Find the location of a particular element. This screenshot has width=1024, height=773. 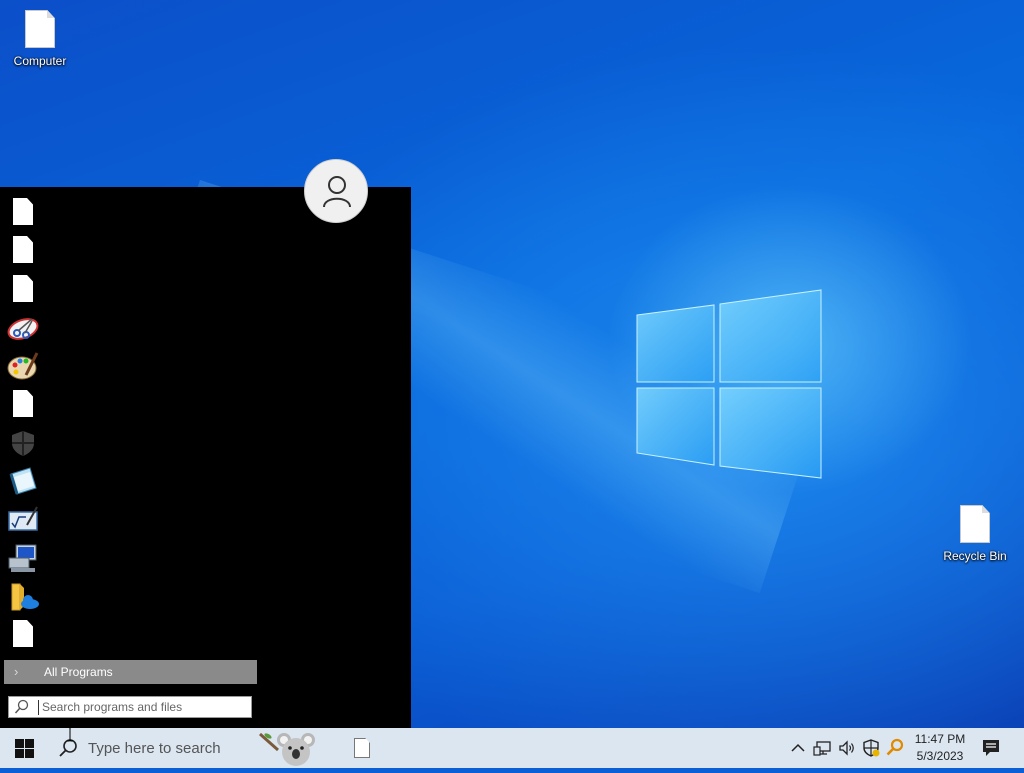

notification-center-button is located at coordinates (992, 748).